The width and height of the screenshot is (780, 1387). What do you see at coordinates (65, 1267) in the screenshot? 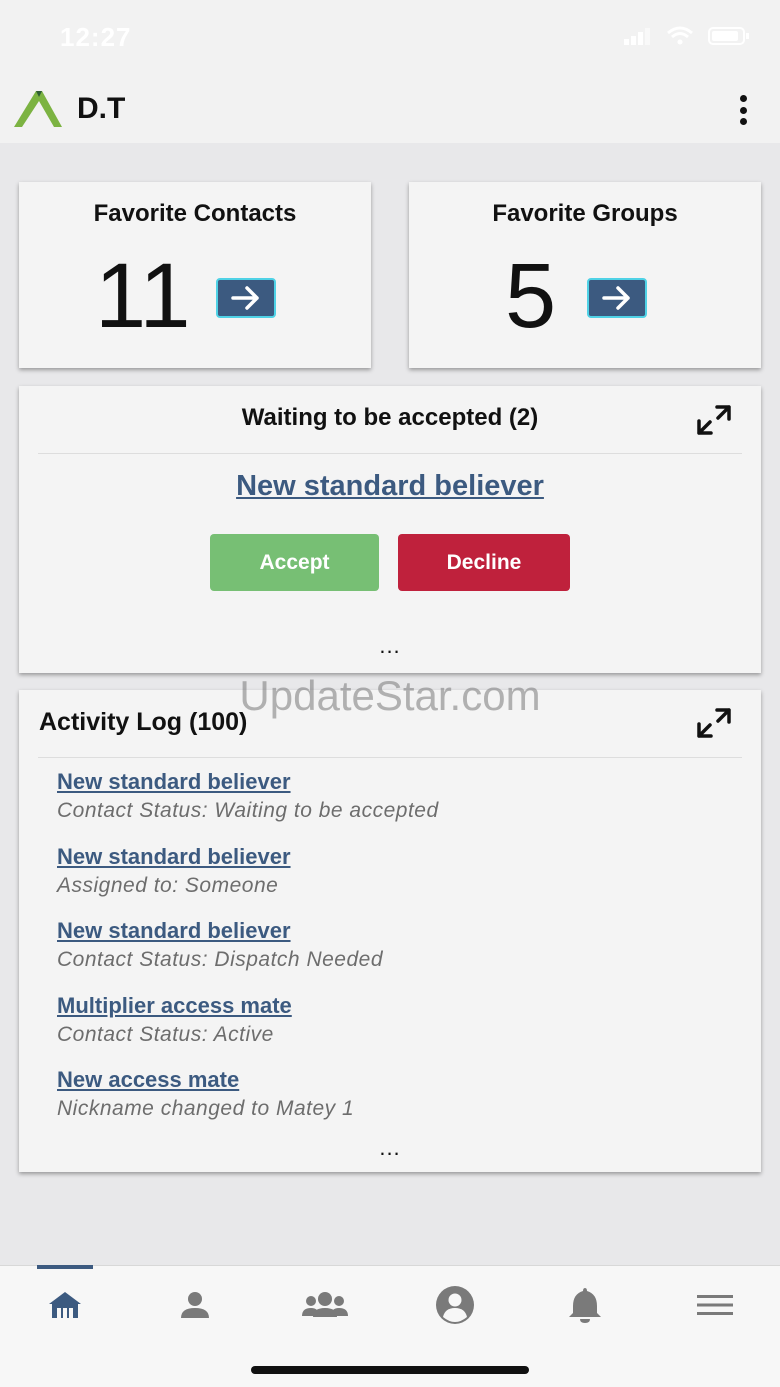
I see `active-tab-indicator` at bounding box center [65, 1267].